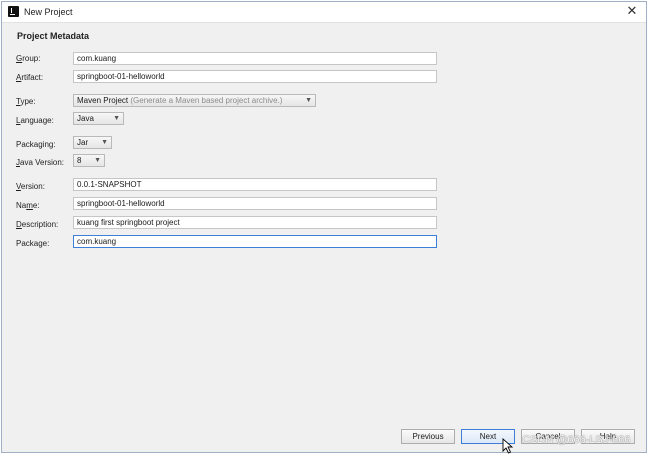 The height and width of the screenshot is (456, 650). What do you see at coordinates (608, 436) in the screenshot?
I see `help-button: Help` at bounding box center [608, 436].